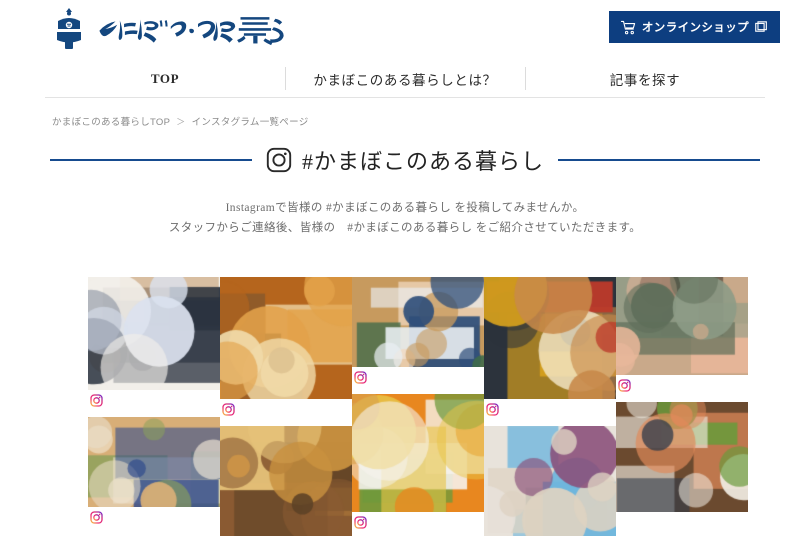  I want to click on photo-chikuwa-platter-with-beer-bottles, so click(286, 338).